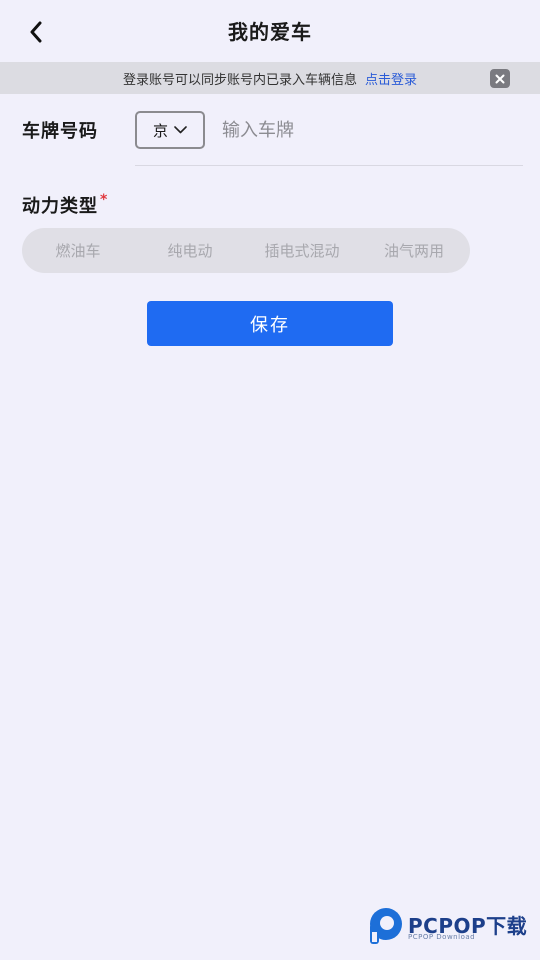  I want to click on login-link: 点击登录, so click(391, 78).